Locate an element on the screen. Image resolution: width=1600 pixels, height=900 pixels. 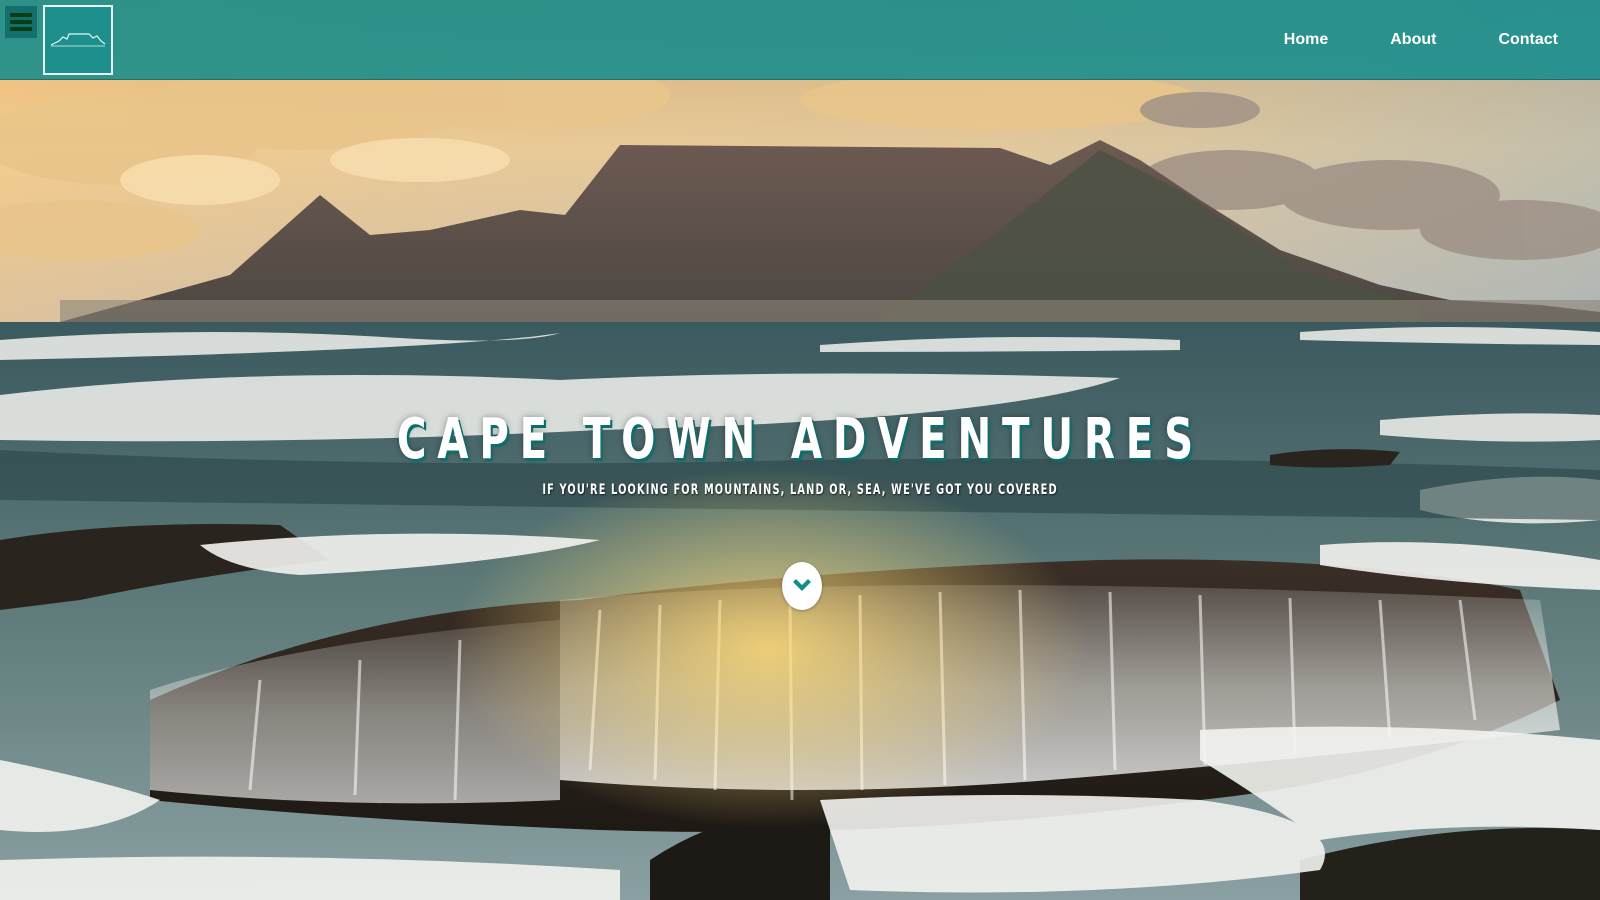
site-logo is located at coordinates (78, 40).